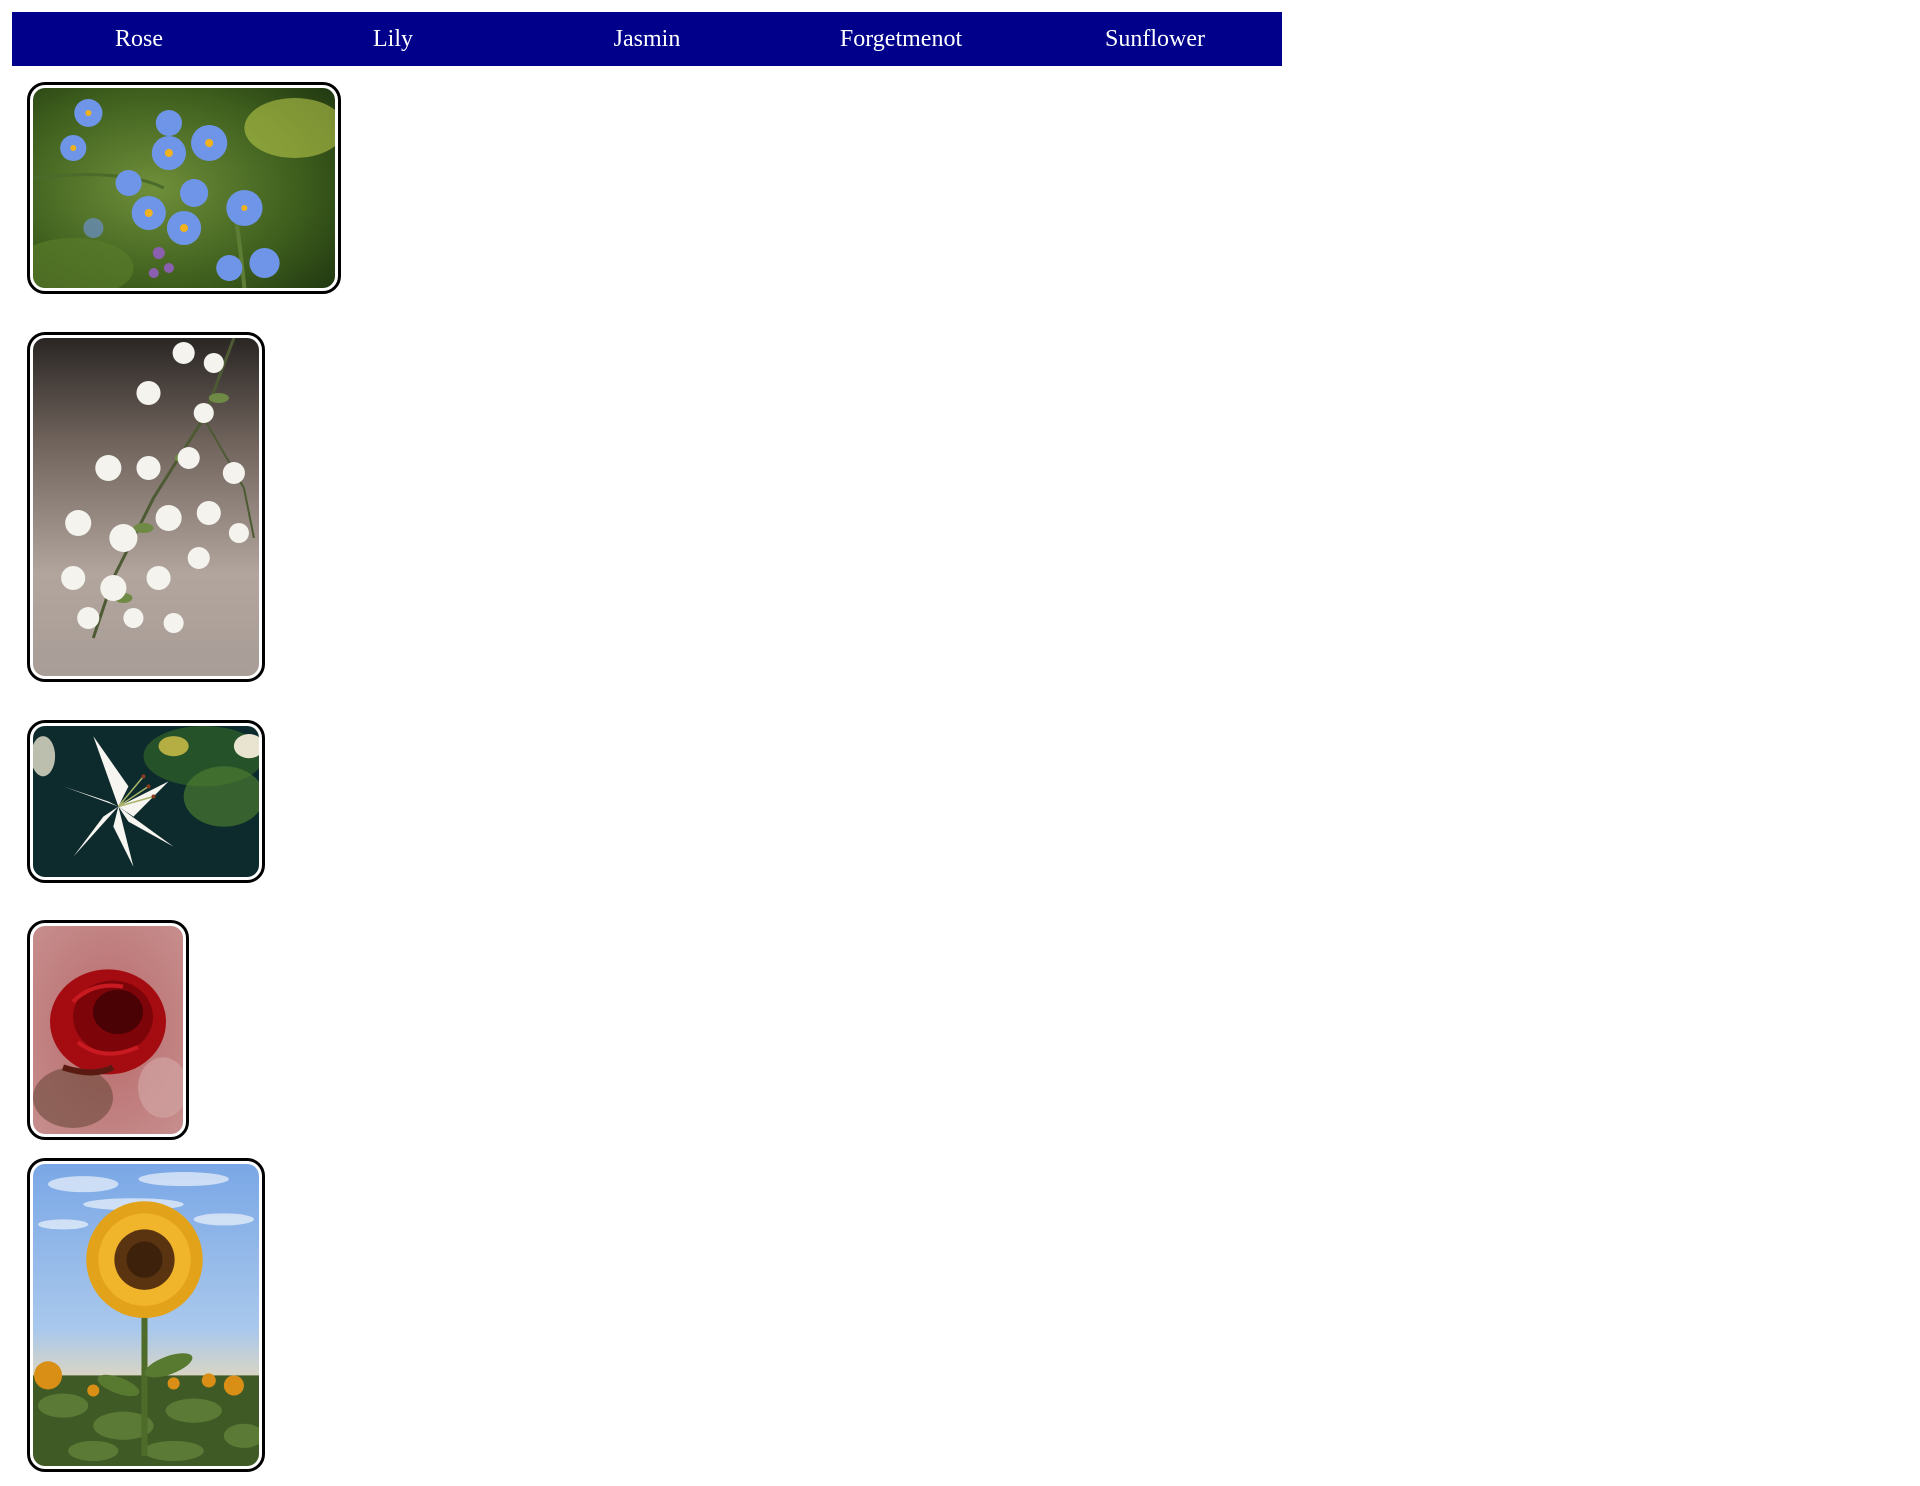 Image resolution: width=1920 pixels, height=1486 pixels. I want to click on nav-item-rose: Rose, so click(139, 39).